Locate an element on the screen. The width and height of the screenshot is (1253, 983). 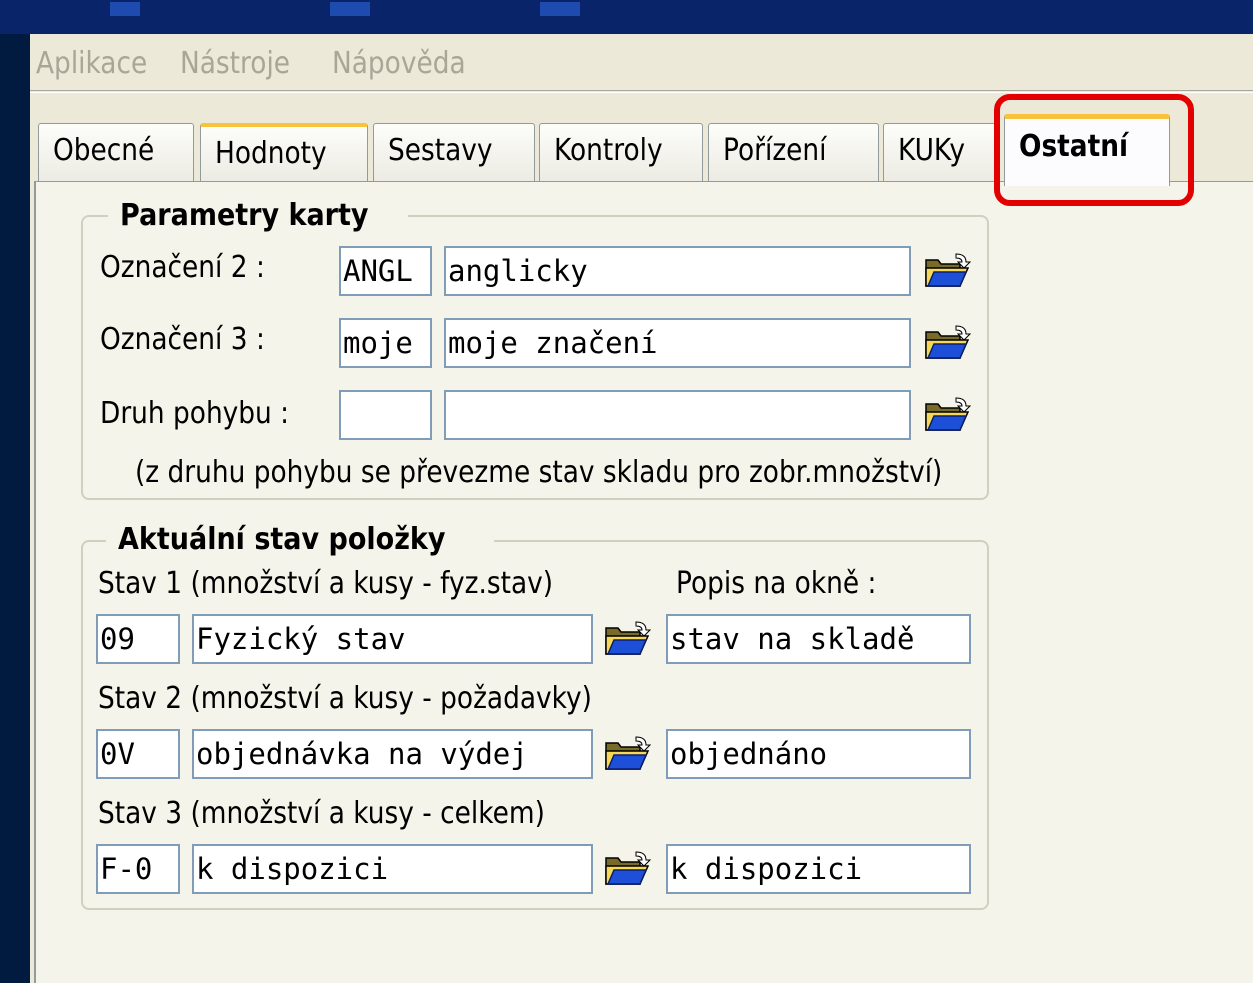
tab-obecne: Obecné is located at coordinates (116, 152).